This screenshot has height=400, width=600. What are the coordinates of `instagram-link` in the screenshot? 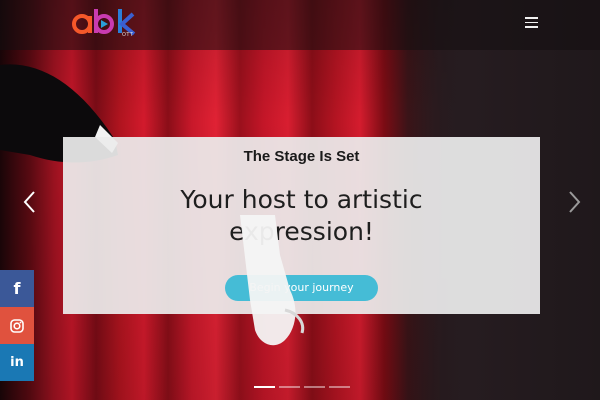 It's located at (17, 325).